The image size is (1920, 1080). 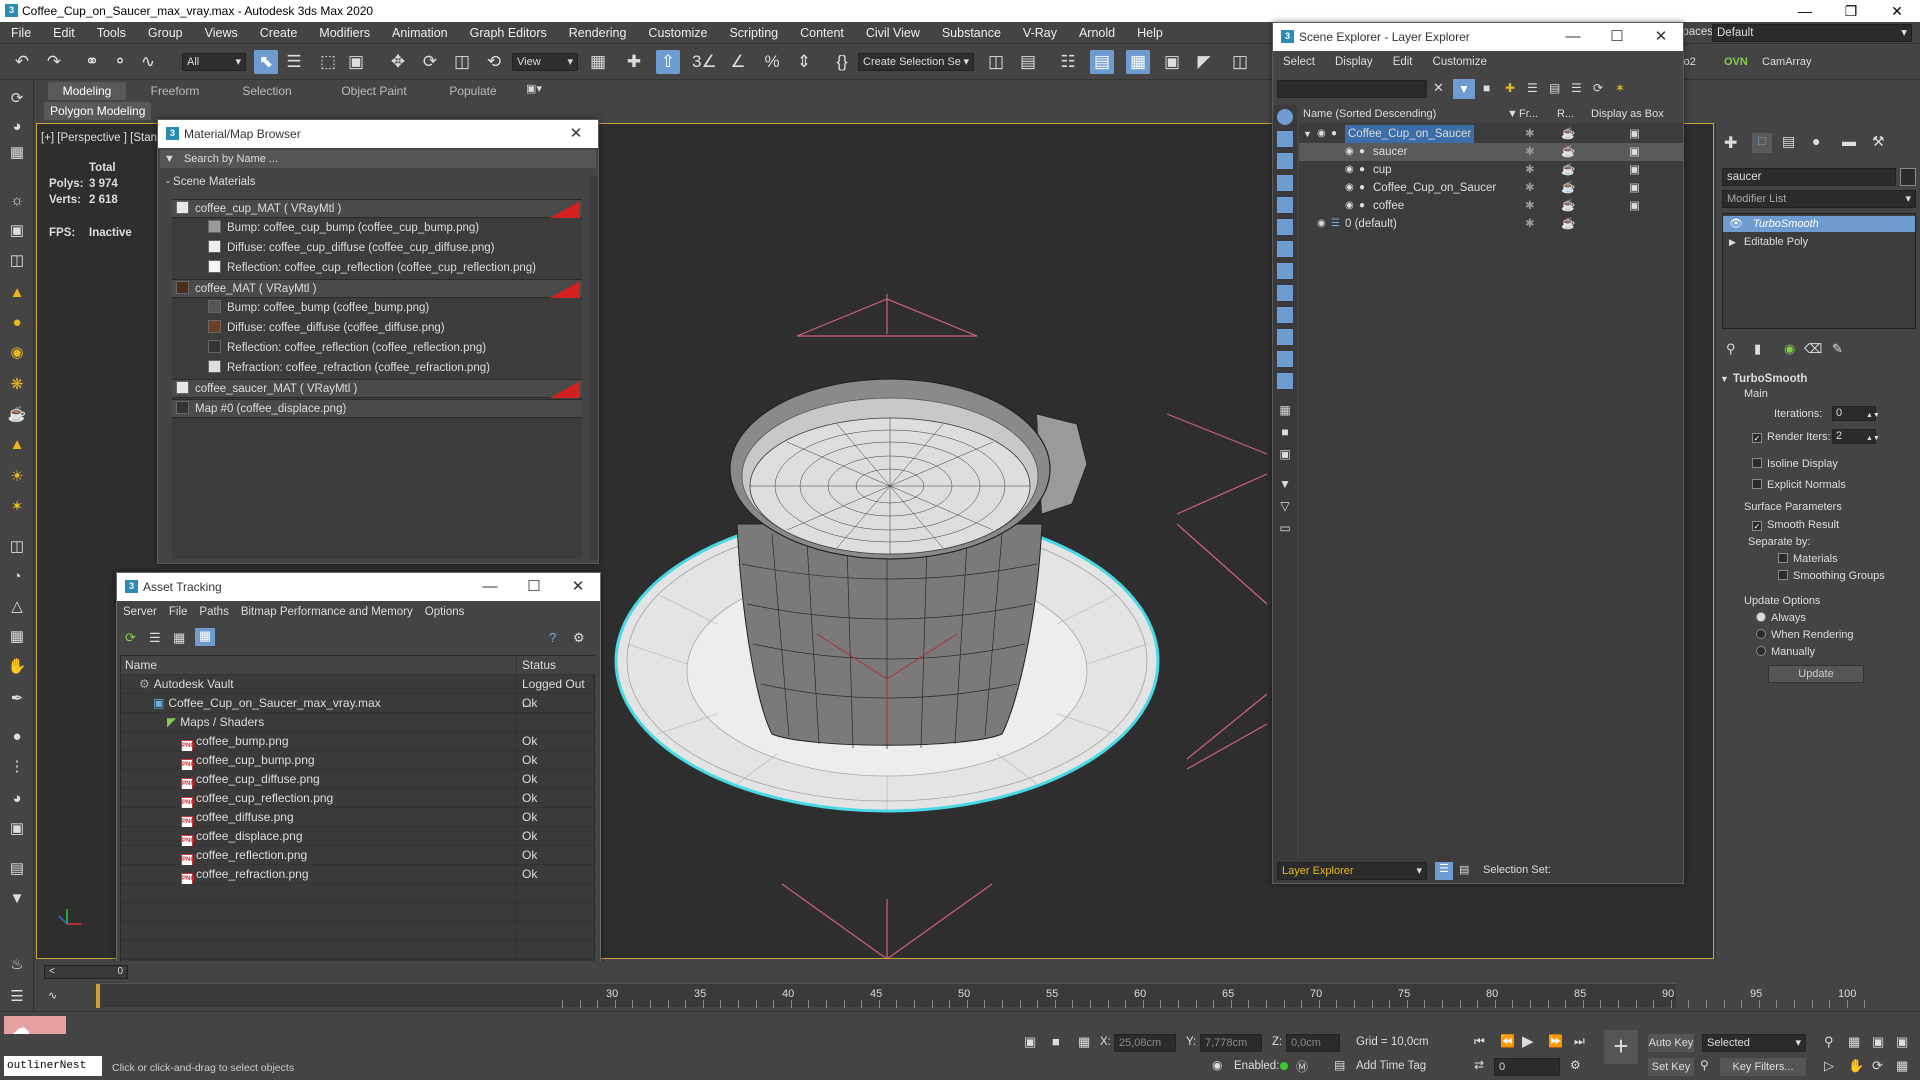 What do you see at coordinates (1837, 349) in the screenshot?
I see `configure-sets-icon: ✎` at bounding box center [1837, 349].